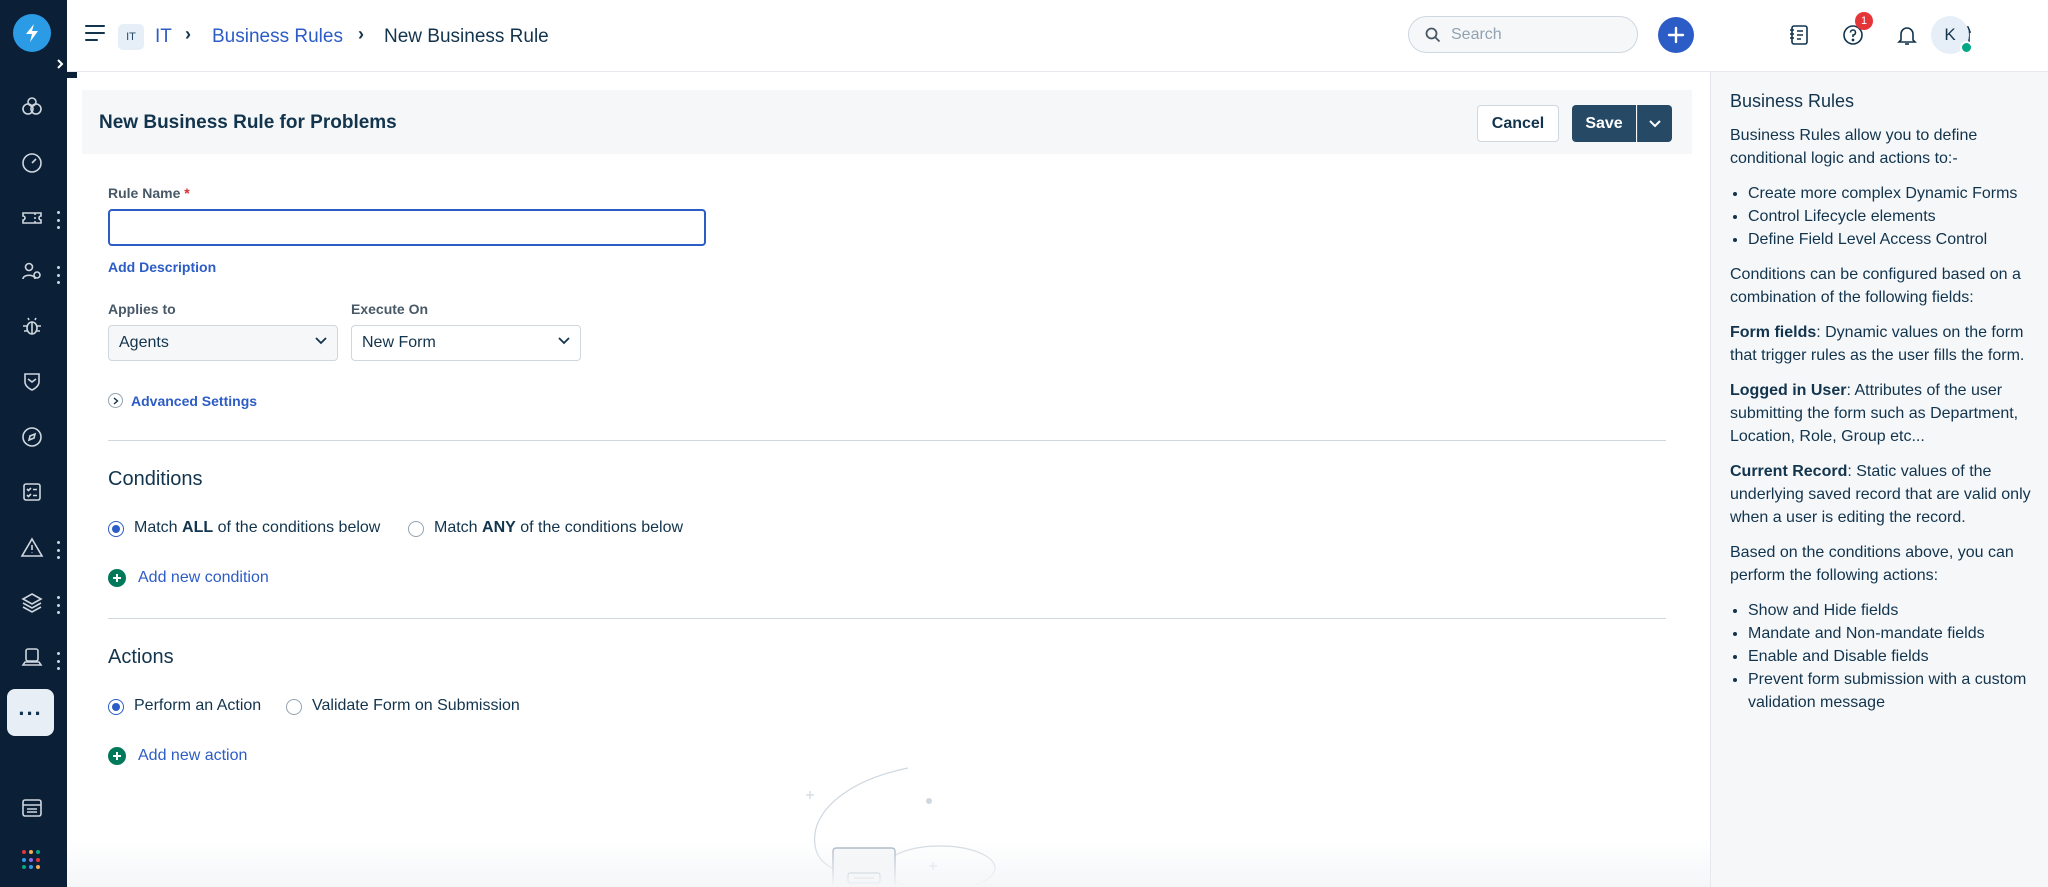  I want to click on users-icon, so click(32, 272).